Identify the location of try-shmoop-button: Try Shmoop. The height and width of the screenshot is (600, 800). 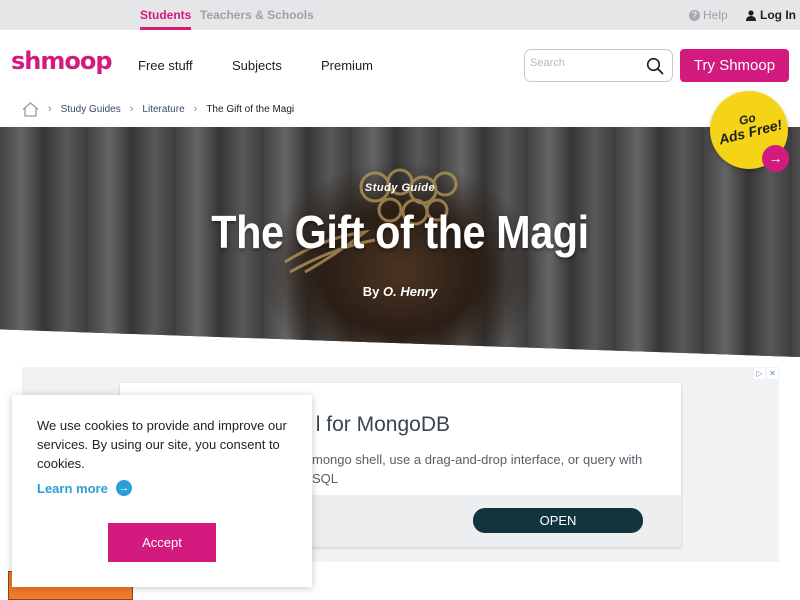
(734, 65).